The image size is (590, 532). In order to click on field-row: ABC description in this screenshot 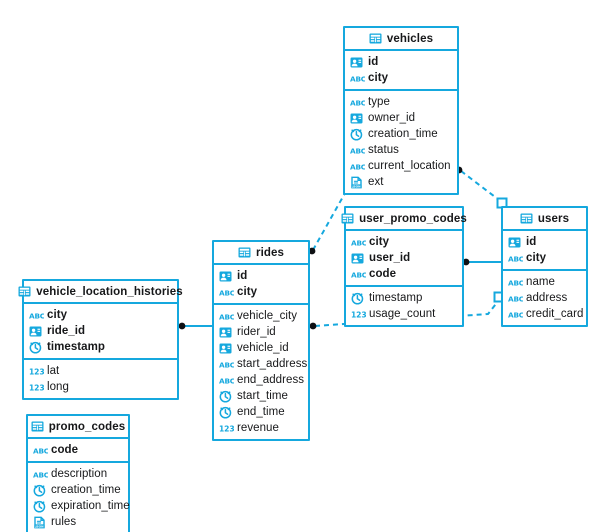, I will do `click(78, 474)`.